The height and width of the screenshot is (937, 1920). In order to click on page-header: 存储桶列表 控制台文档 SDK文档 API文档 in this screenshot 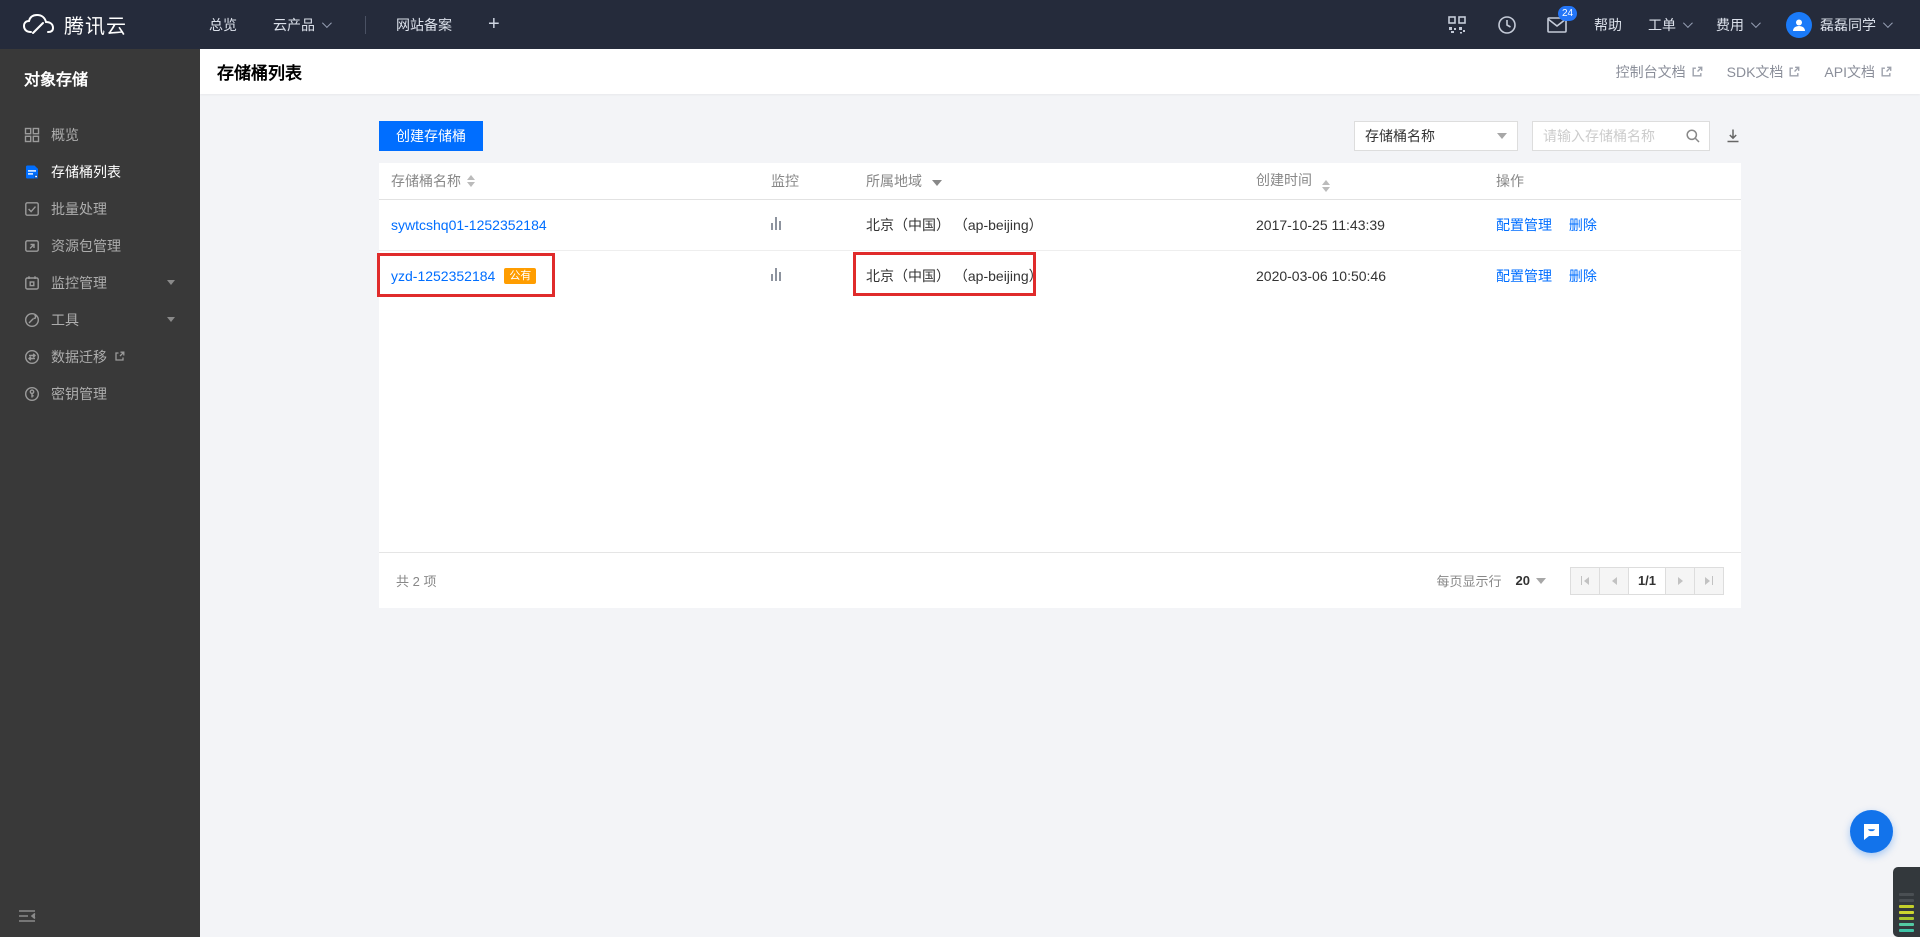, I will do `click(1060, 71)`.